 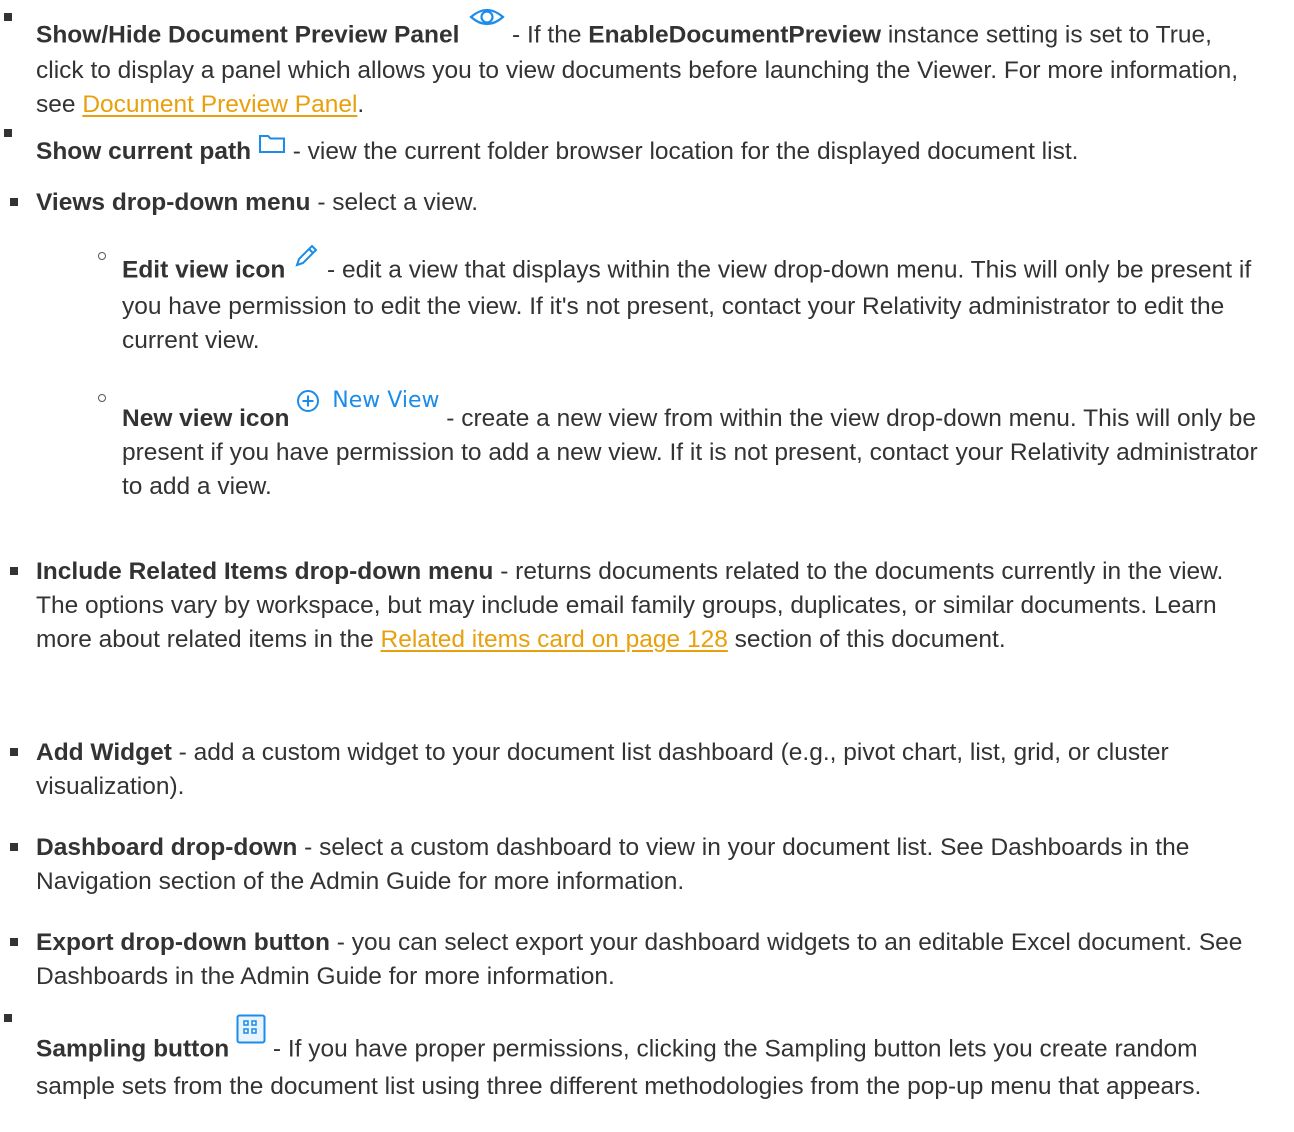 What do you see at coordinates (167, 847) in the screenshot?
I see `item-title: Dashboard drop-down` at bounding box center [167, 847].